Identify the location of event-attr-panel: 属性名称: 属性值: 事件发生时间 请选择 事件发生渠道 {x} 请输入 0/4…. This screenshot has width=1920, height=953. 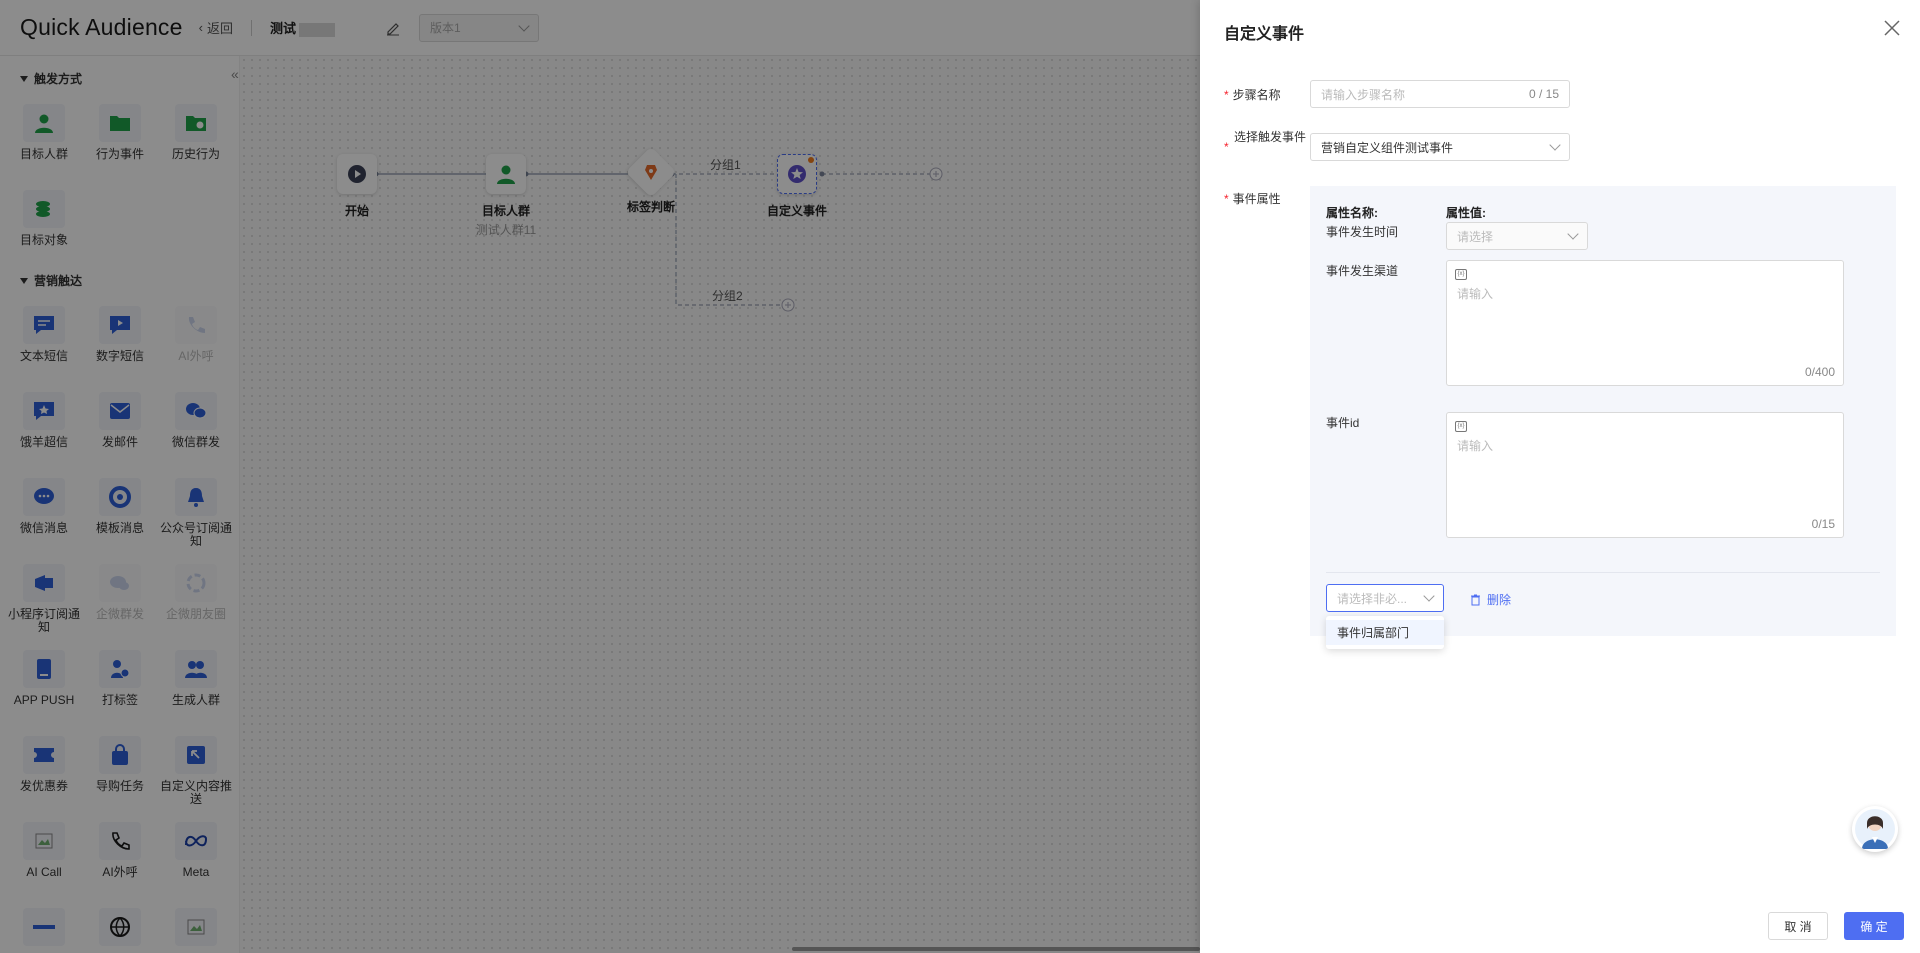
(1603, 417).